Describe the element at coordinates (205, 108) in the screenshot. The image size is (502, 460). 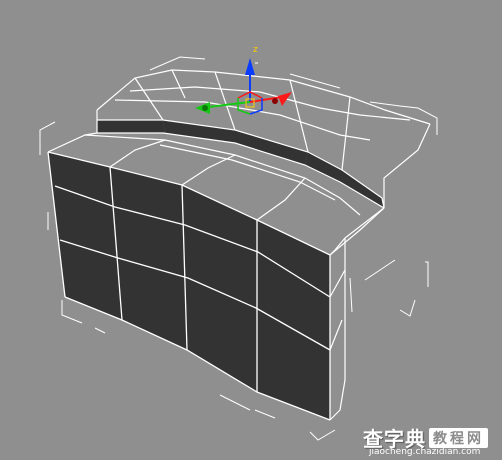
I see `y-axis-knob` at that location.